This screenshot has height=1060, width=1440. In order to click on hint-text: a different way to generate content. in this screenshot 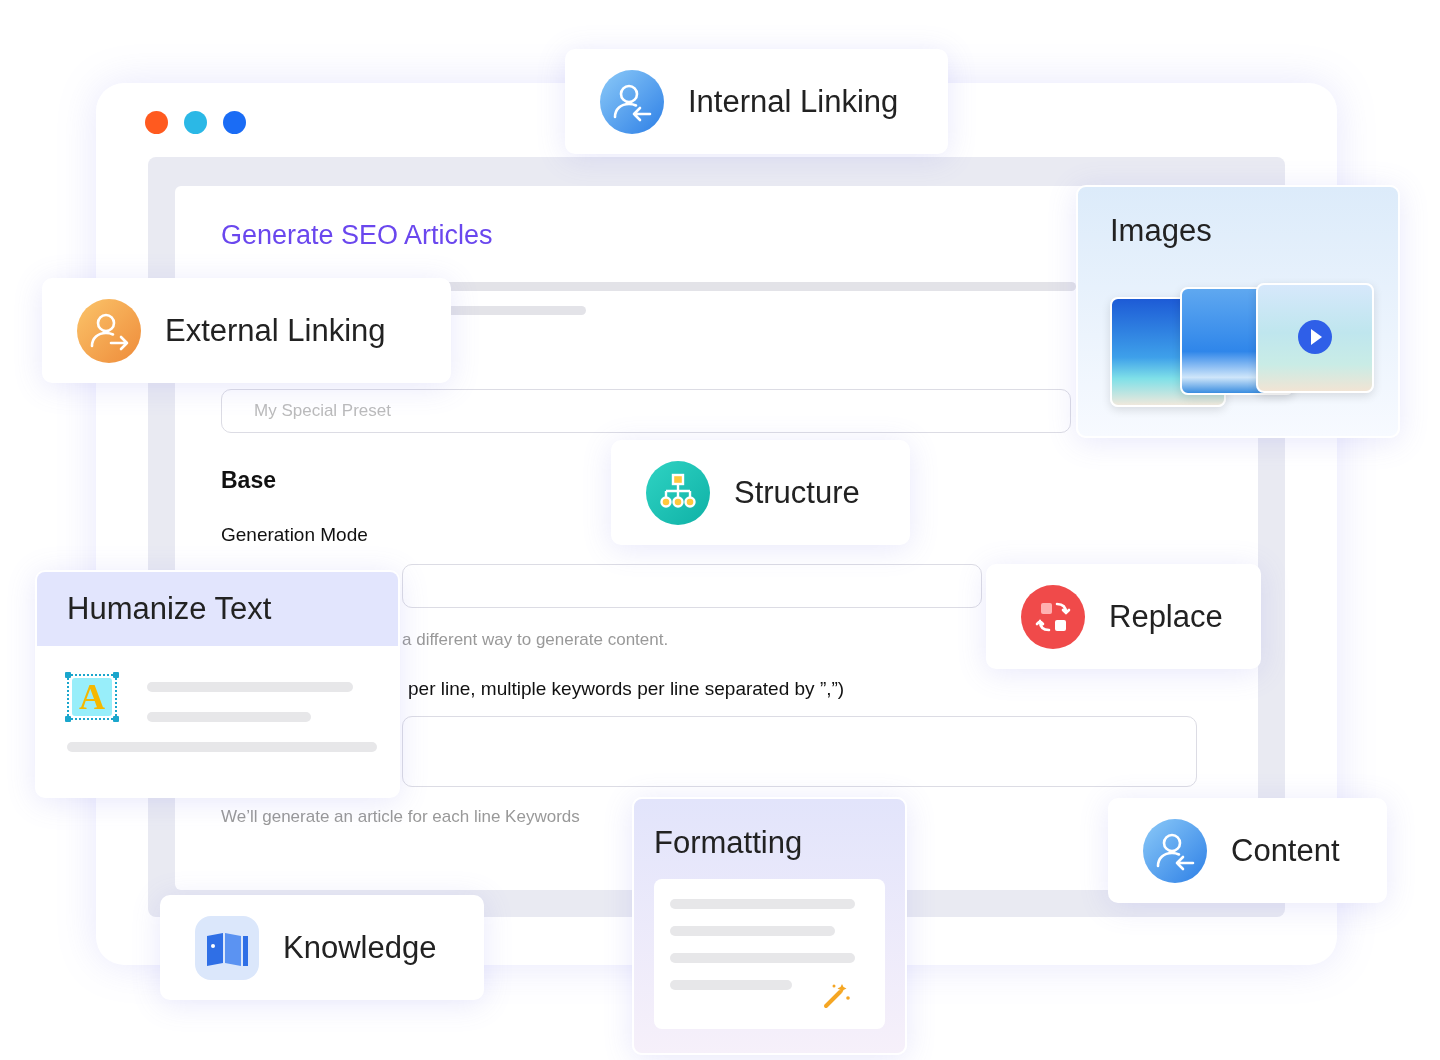, I will do `click(535, 640)`.